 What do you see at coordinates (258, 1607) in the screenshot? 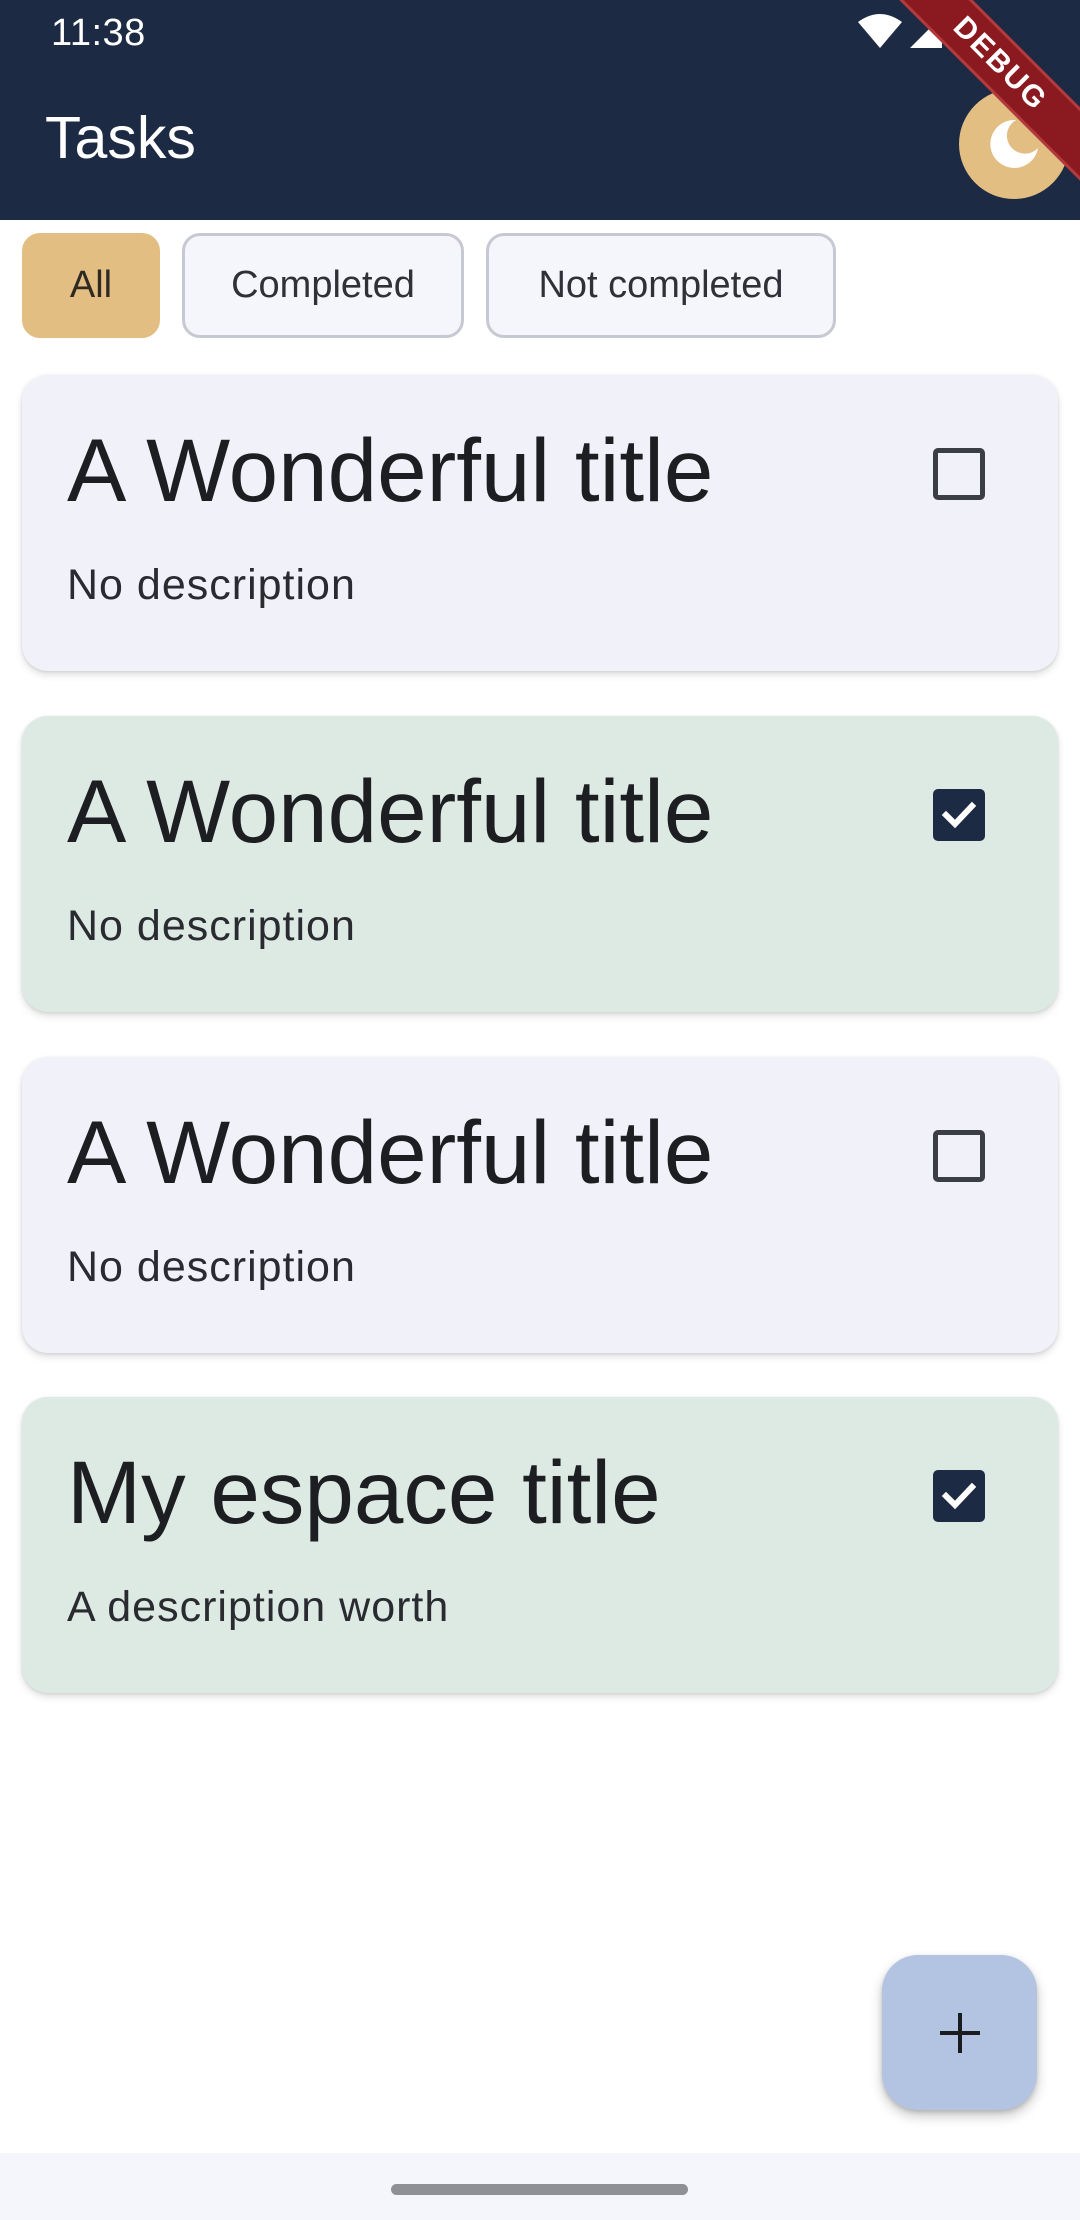
I see `task-description: A description worth` at bounding box center [258, 1607].